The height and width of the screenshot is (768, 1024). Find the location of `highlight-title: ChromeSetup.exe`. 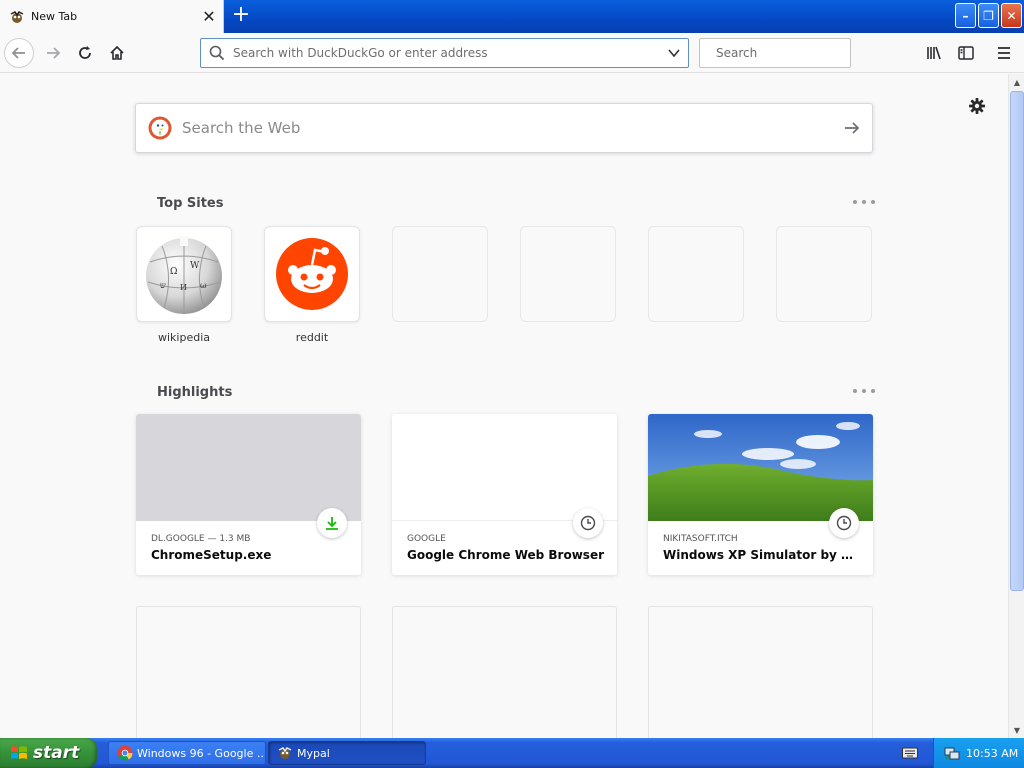

highlight-title: ChromeSetup.exe is located at coordinates (211, 555).